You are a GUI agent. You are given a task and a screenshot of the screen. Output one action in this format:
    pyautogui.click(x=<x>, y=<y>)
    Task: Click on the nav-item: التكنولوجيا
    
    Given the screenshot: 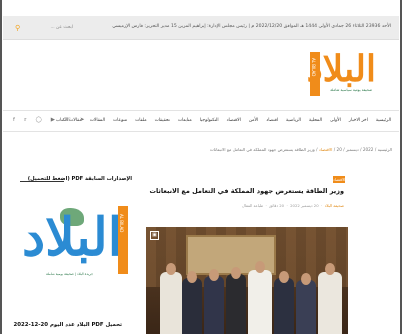 What is the action you would take?
    pyautogui.click(x=209, y=120)
    